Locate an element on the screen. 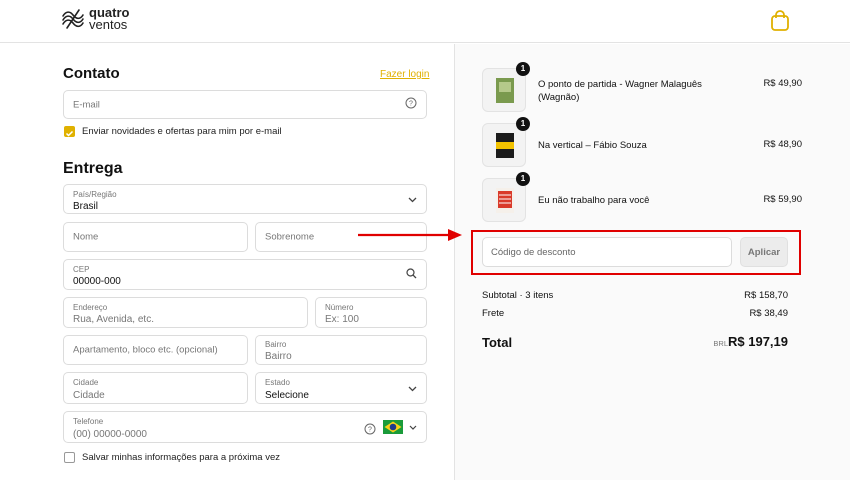  shipping-label: Frete is located at coordinates (493, 313).